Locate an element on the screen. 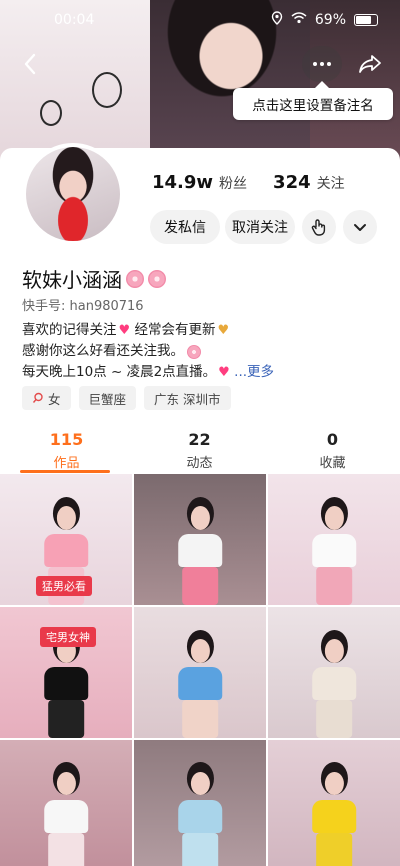  tab-works-count: 115 is located at coordinates (66, 439).